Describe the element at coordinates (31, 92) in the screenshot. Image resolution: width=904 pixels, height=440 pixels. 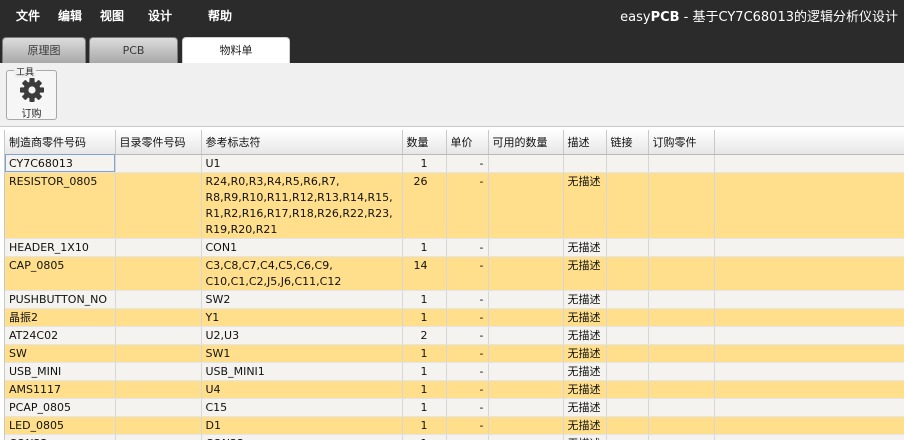
I see `order-button: 工具 订购` at that location.